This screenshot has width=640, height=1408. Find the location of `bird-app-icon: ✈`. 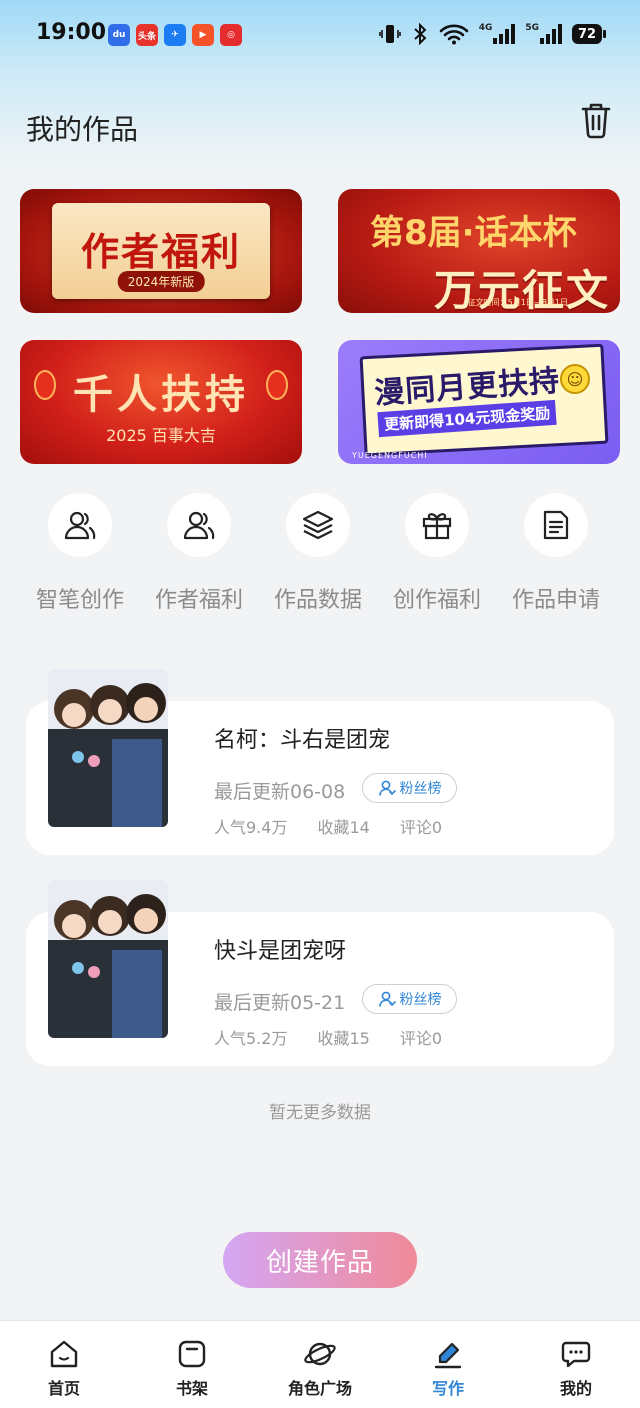

bird-app-icon: ✈ is located at coordinates (175, 35).